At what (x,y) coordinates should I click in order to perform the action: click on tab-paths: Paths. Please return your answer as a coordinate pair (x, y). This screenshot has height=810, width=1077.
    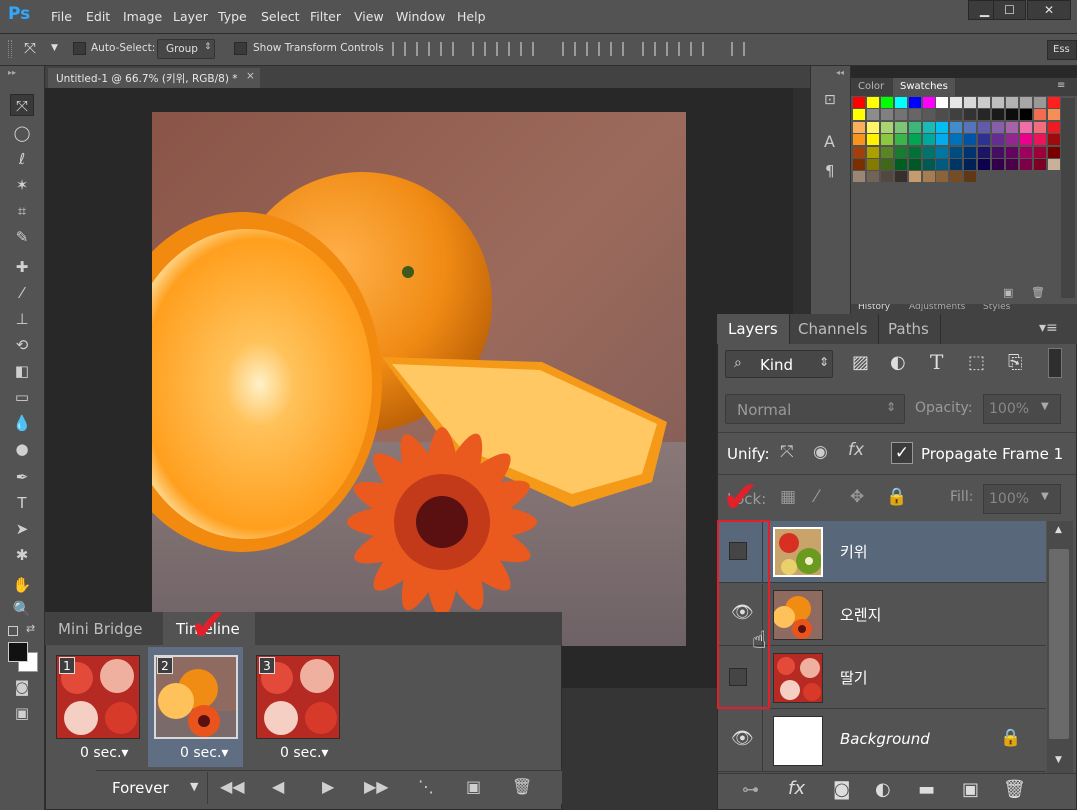
    Looking at the image, I should click on (909, 329).